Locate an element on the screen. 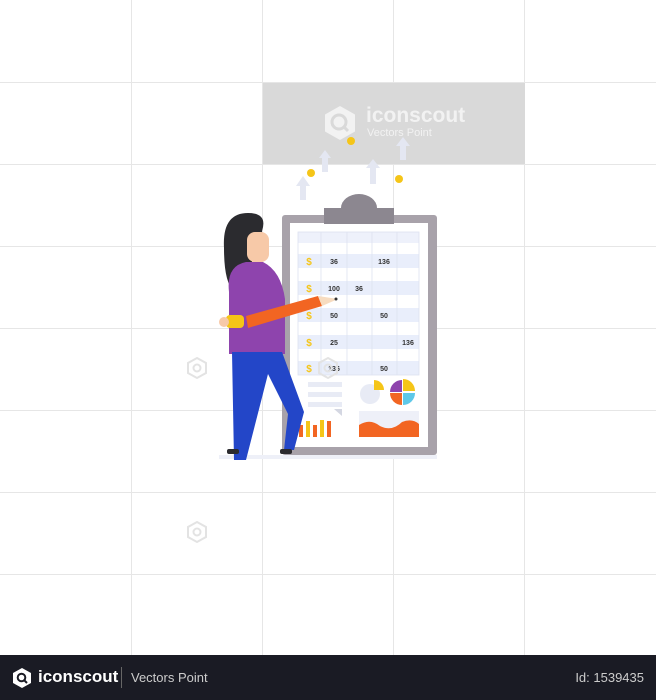  footer-brand: iconscout is located at coordinates (78, 676).